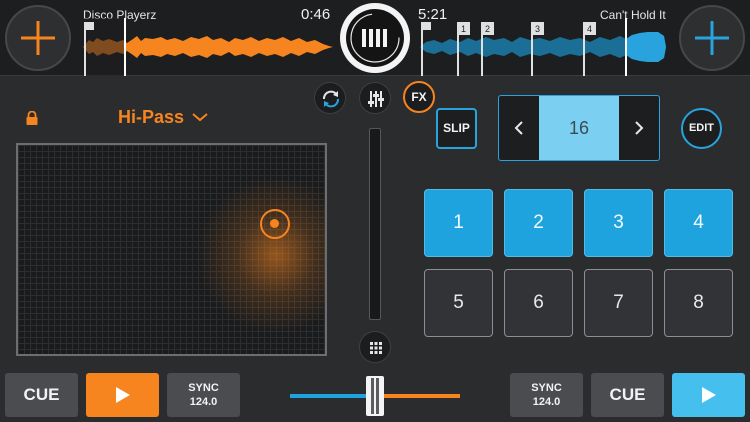 This screenshot has width=750, height=422. What do you see at coordinates (543, 47) in the screenshot?
I see `right-waveform: 1 2 3 4` at bounding box center [543, 47].